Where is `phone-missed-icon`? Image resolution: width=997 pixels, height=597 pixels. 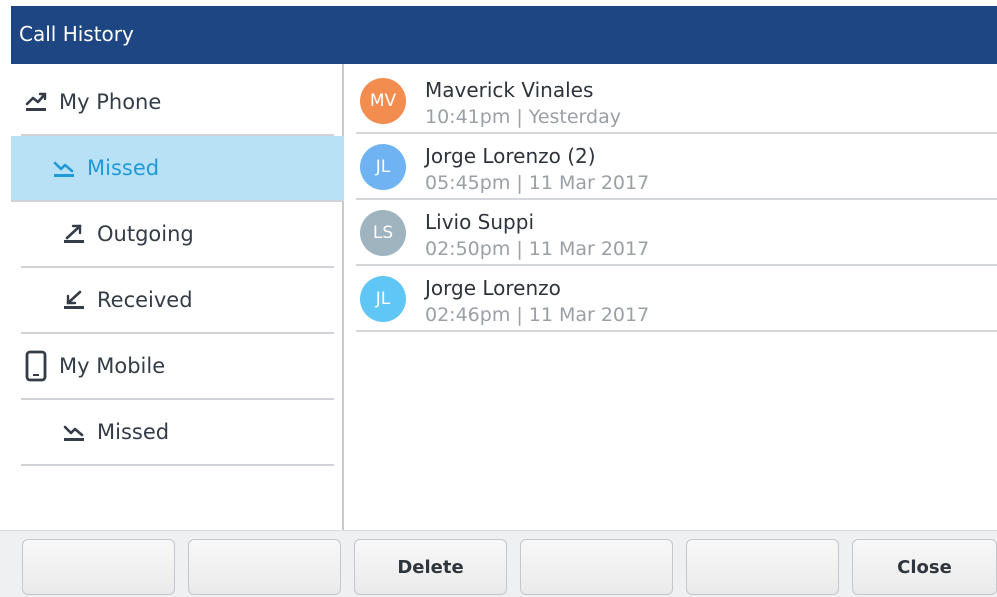
phone-missed-icon is located at coordinates (36, 102).